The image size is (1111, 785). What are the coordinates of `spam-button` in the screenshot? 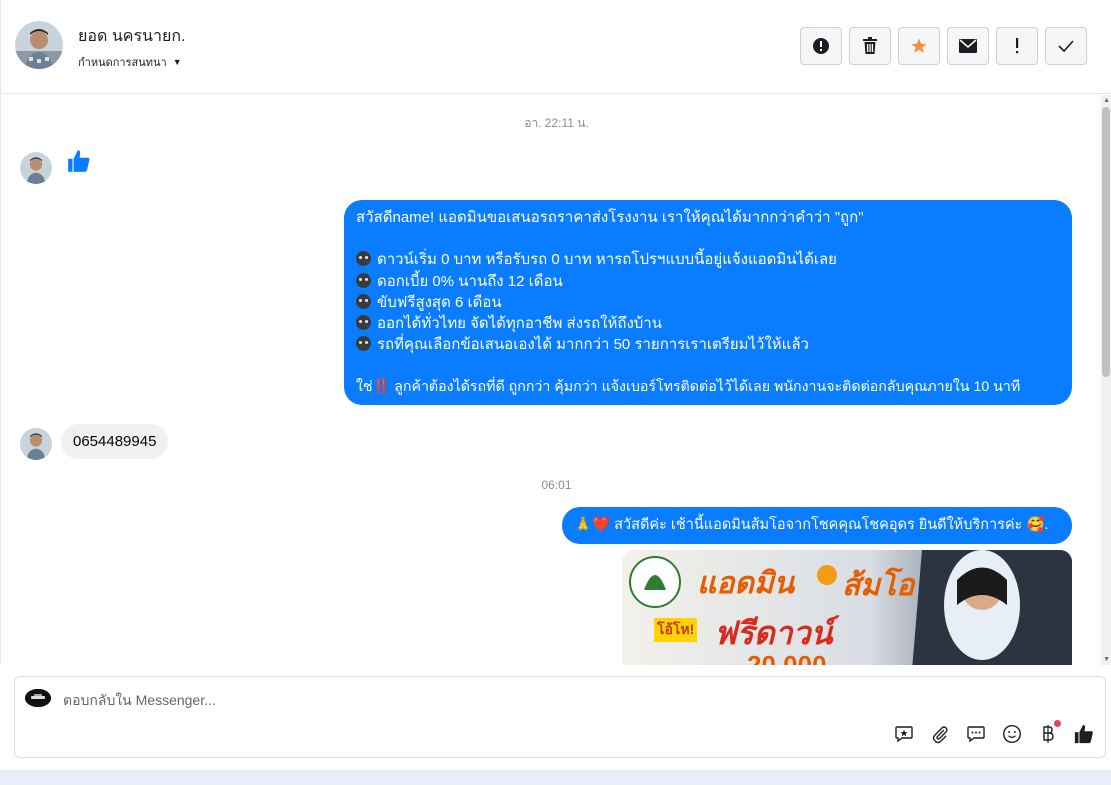 It's located at (821, 46).